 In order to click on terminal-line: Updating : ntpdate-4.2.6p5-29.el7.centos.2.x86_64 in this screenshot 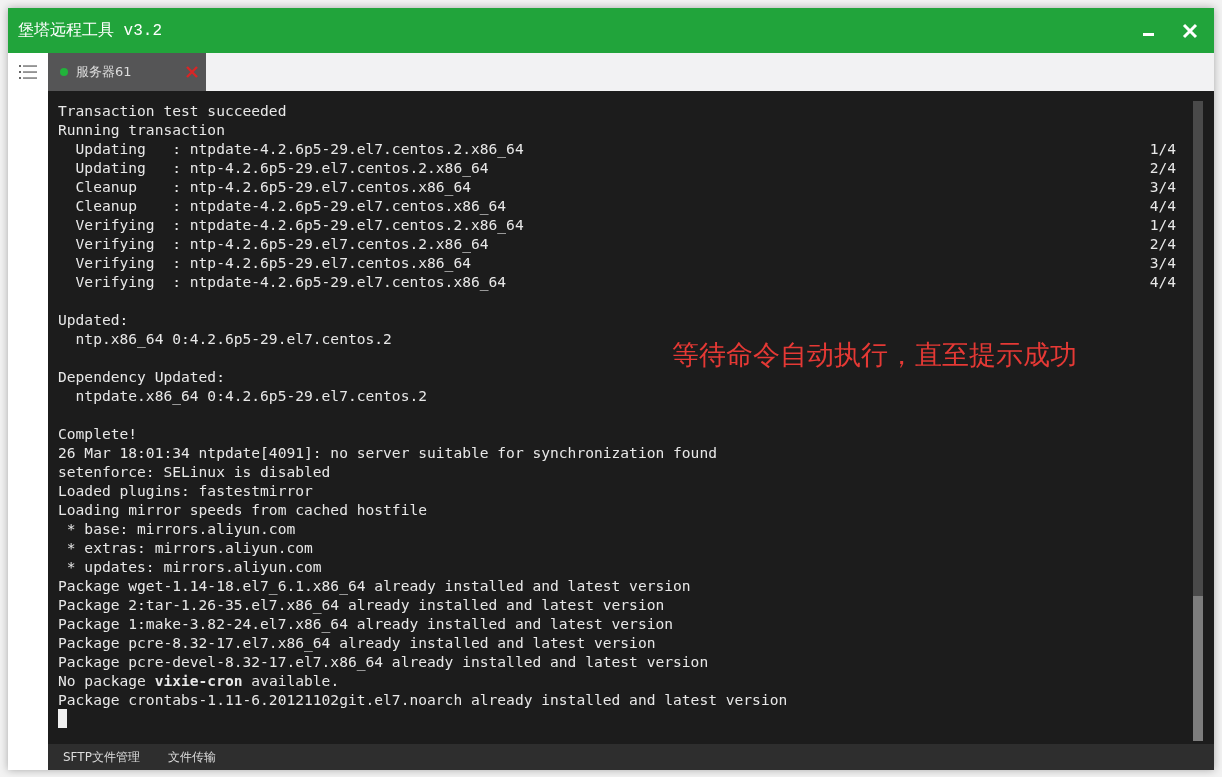, I will do `click(299, 148)`.